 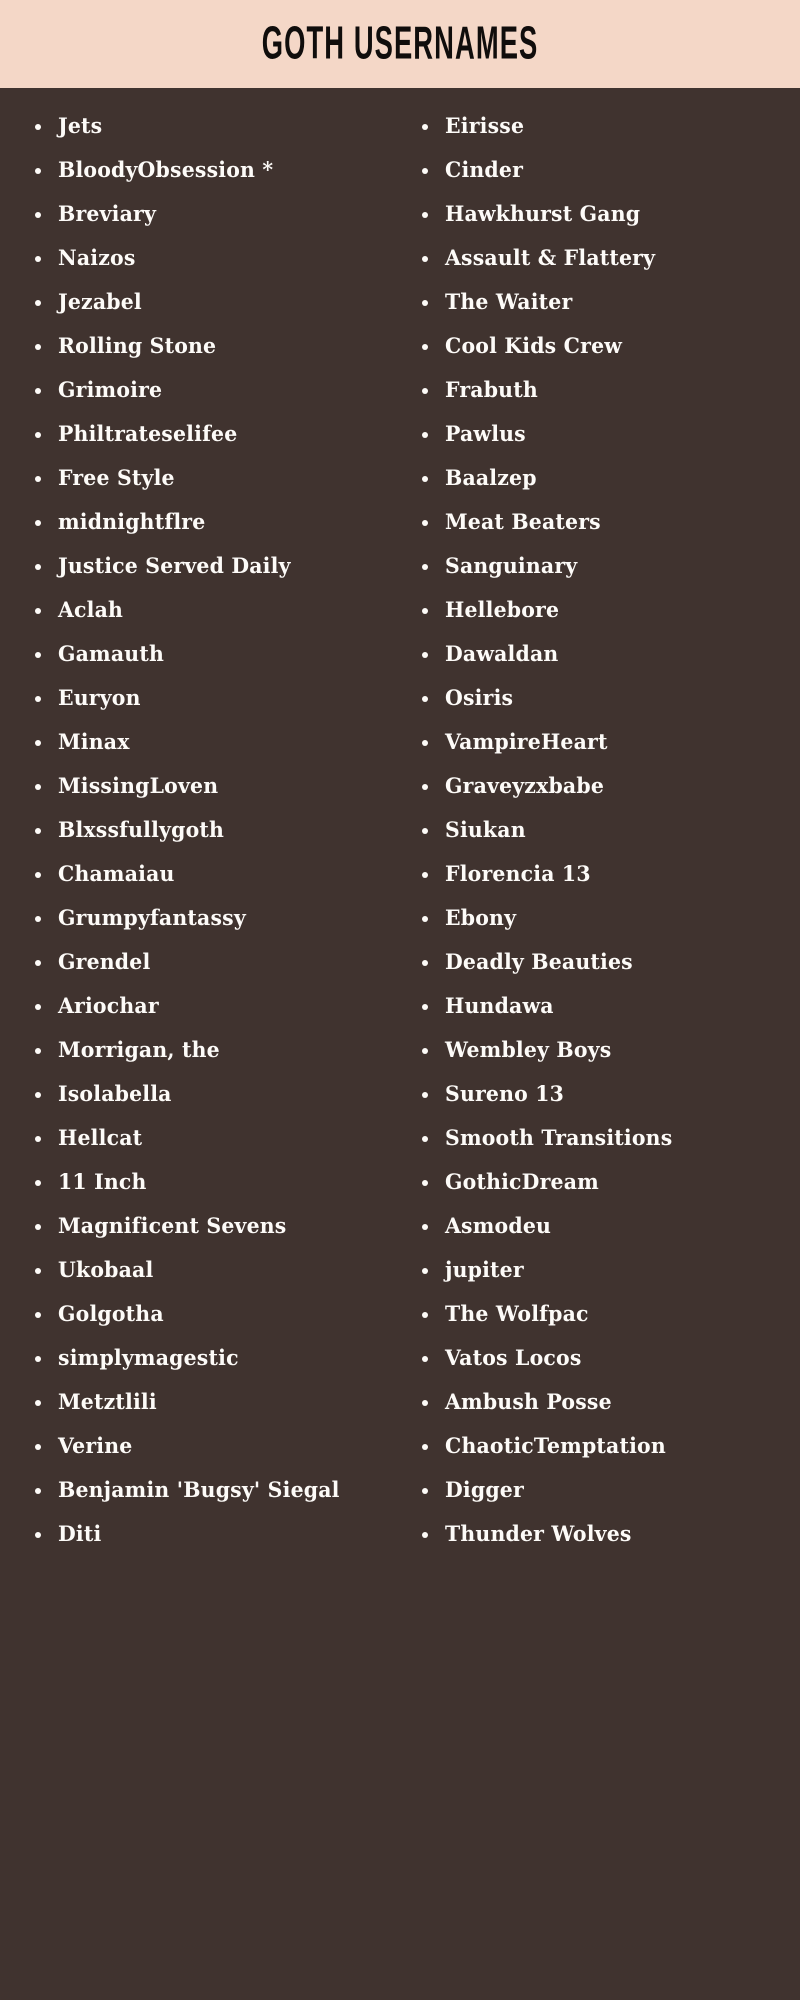 I want to click on list-item: midnightflre, so click(x=221, y=523).